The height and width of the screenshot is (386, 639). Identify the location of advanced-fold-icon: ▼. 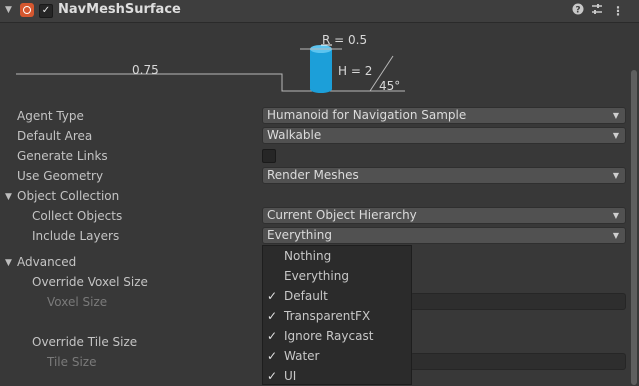
(8, 263).